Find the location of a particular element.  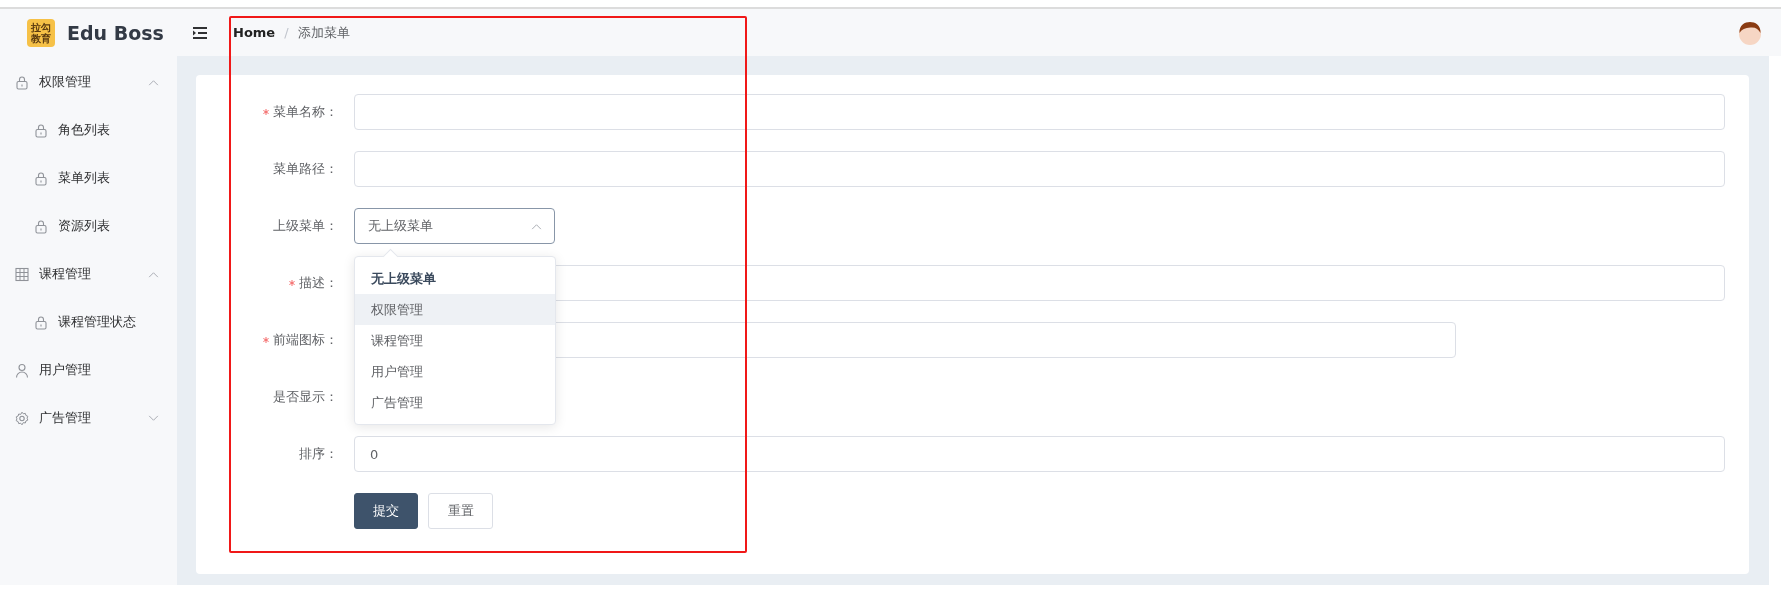

menu-icon is located at coordinates (200, 32).